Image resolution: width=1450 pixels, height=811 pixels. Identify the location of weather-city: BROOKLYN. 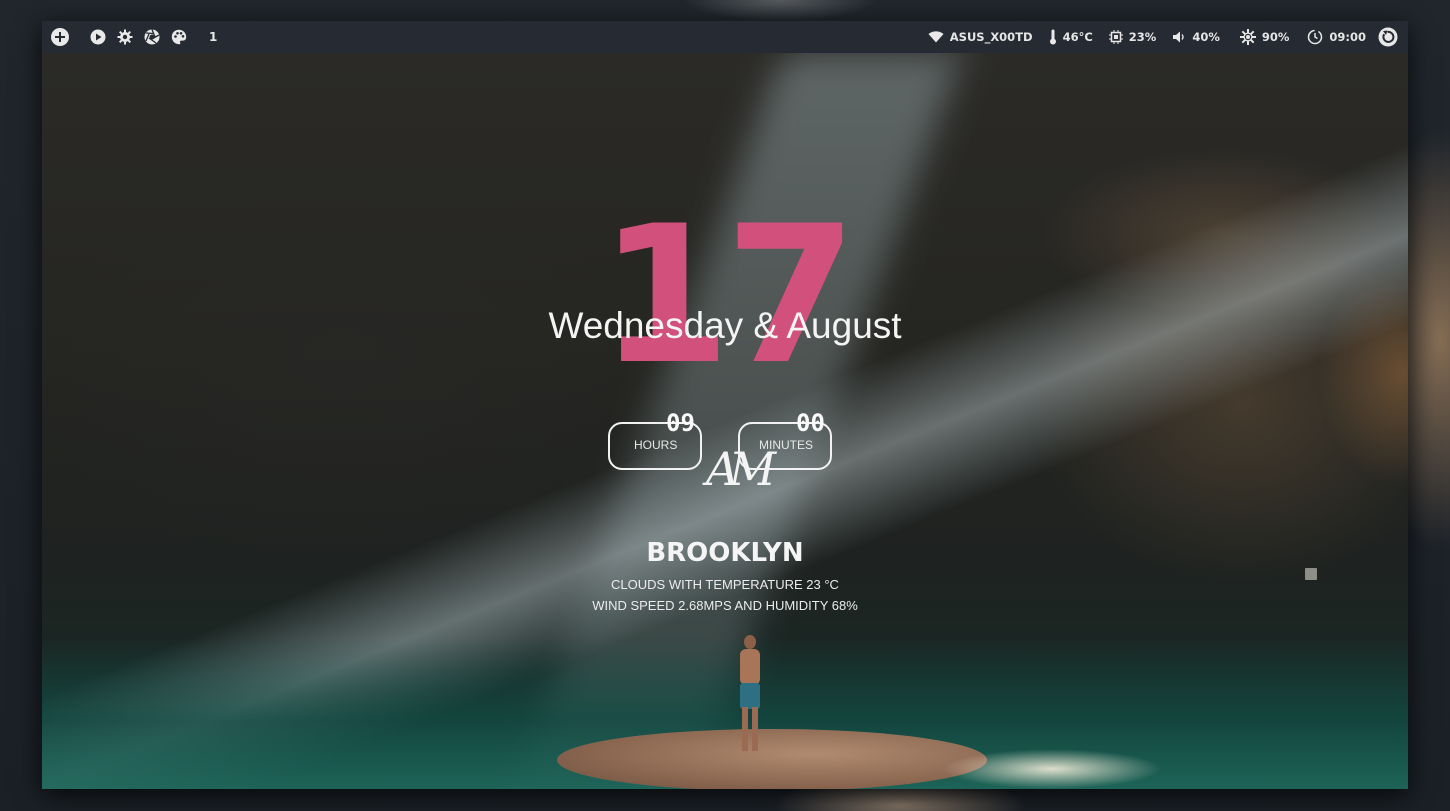
(725, 553).